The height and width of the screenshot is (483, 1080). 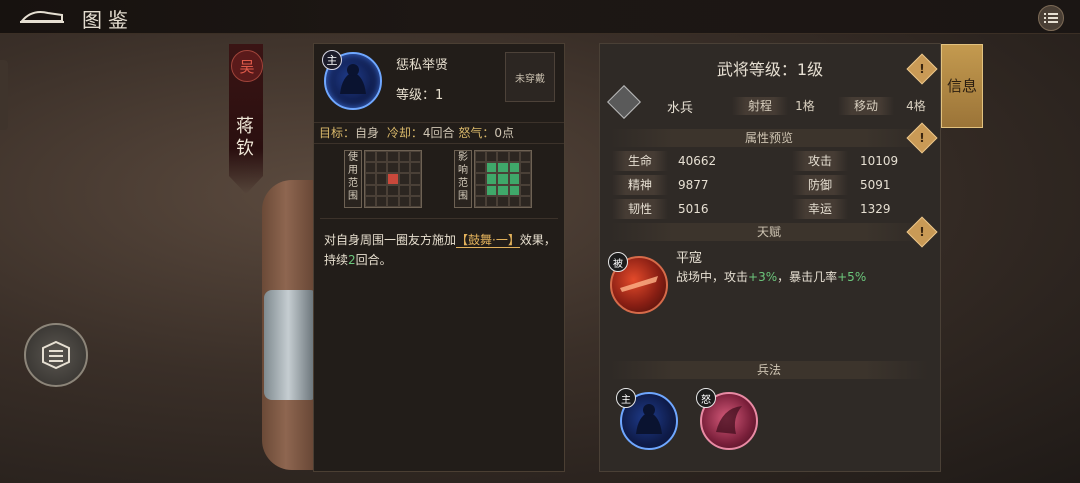 I want to click on tab-info: 信息, so click(x=962, y=86).